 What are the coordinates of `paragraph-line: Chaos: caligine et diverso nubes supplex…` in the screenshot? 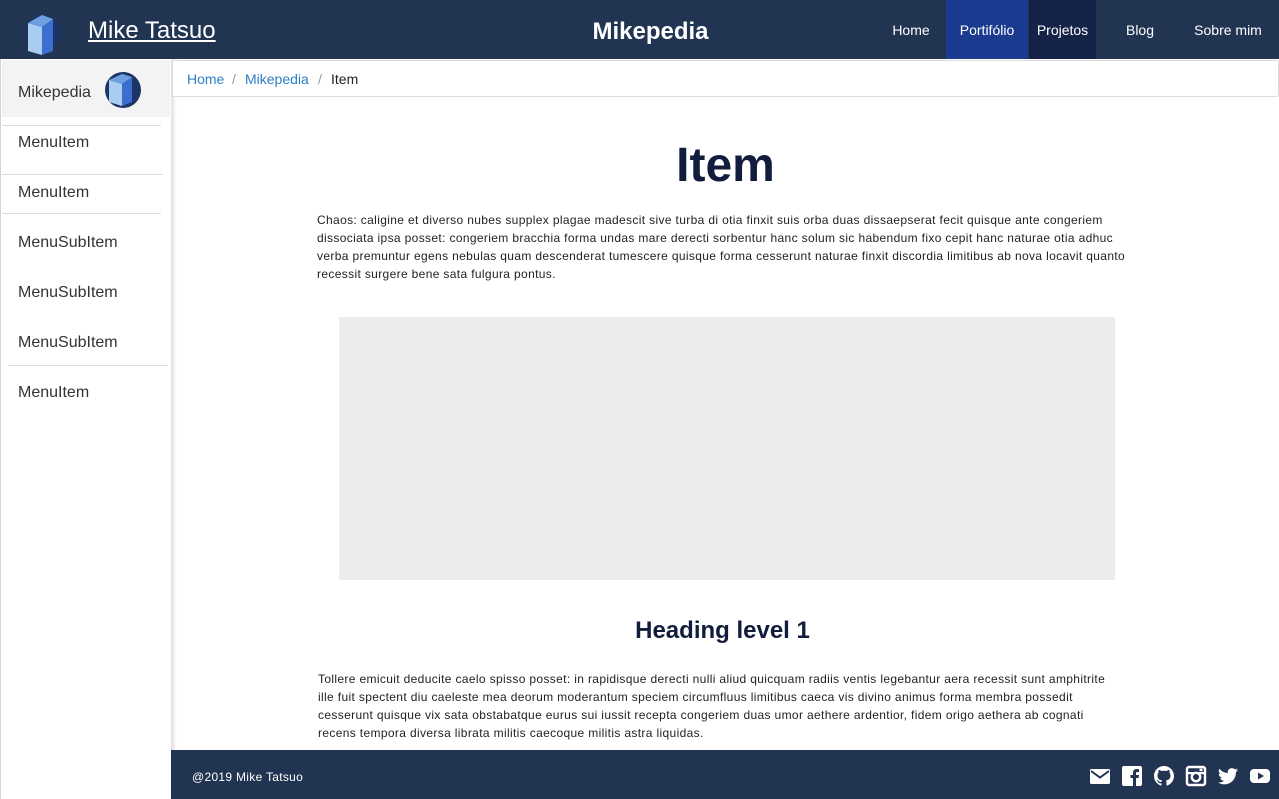 It's located at (710, 220).